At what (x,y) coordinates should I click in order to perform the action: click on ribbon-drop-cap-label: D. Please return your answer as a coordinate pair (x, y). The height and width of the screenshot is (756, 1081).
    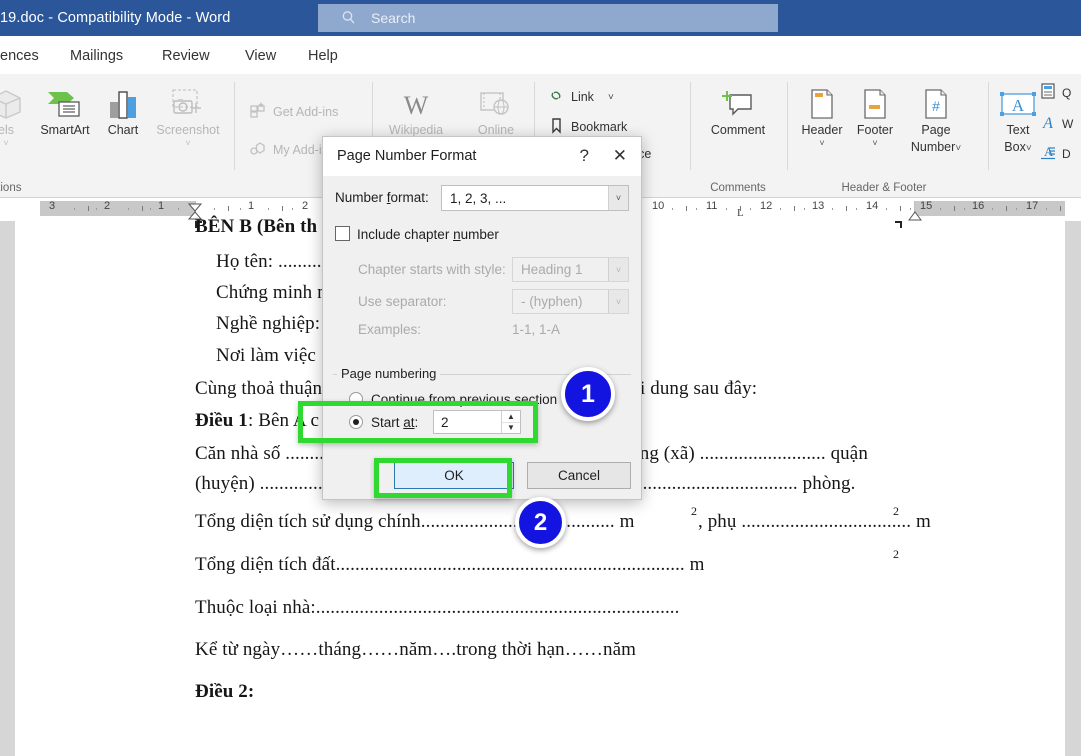
    Looking at the image, I should click on (1066, 153).